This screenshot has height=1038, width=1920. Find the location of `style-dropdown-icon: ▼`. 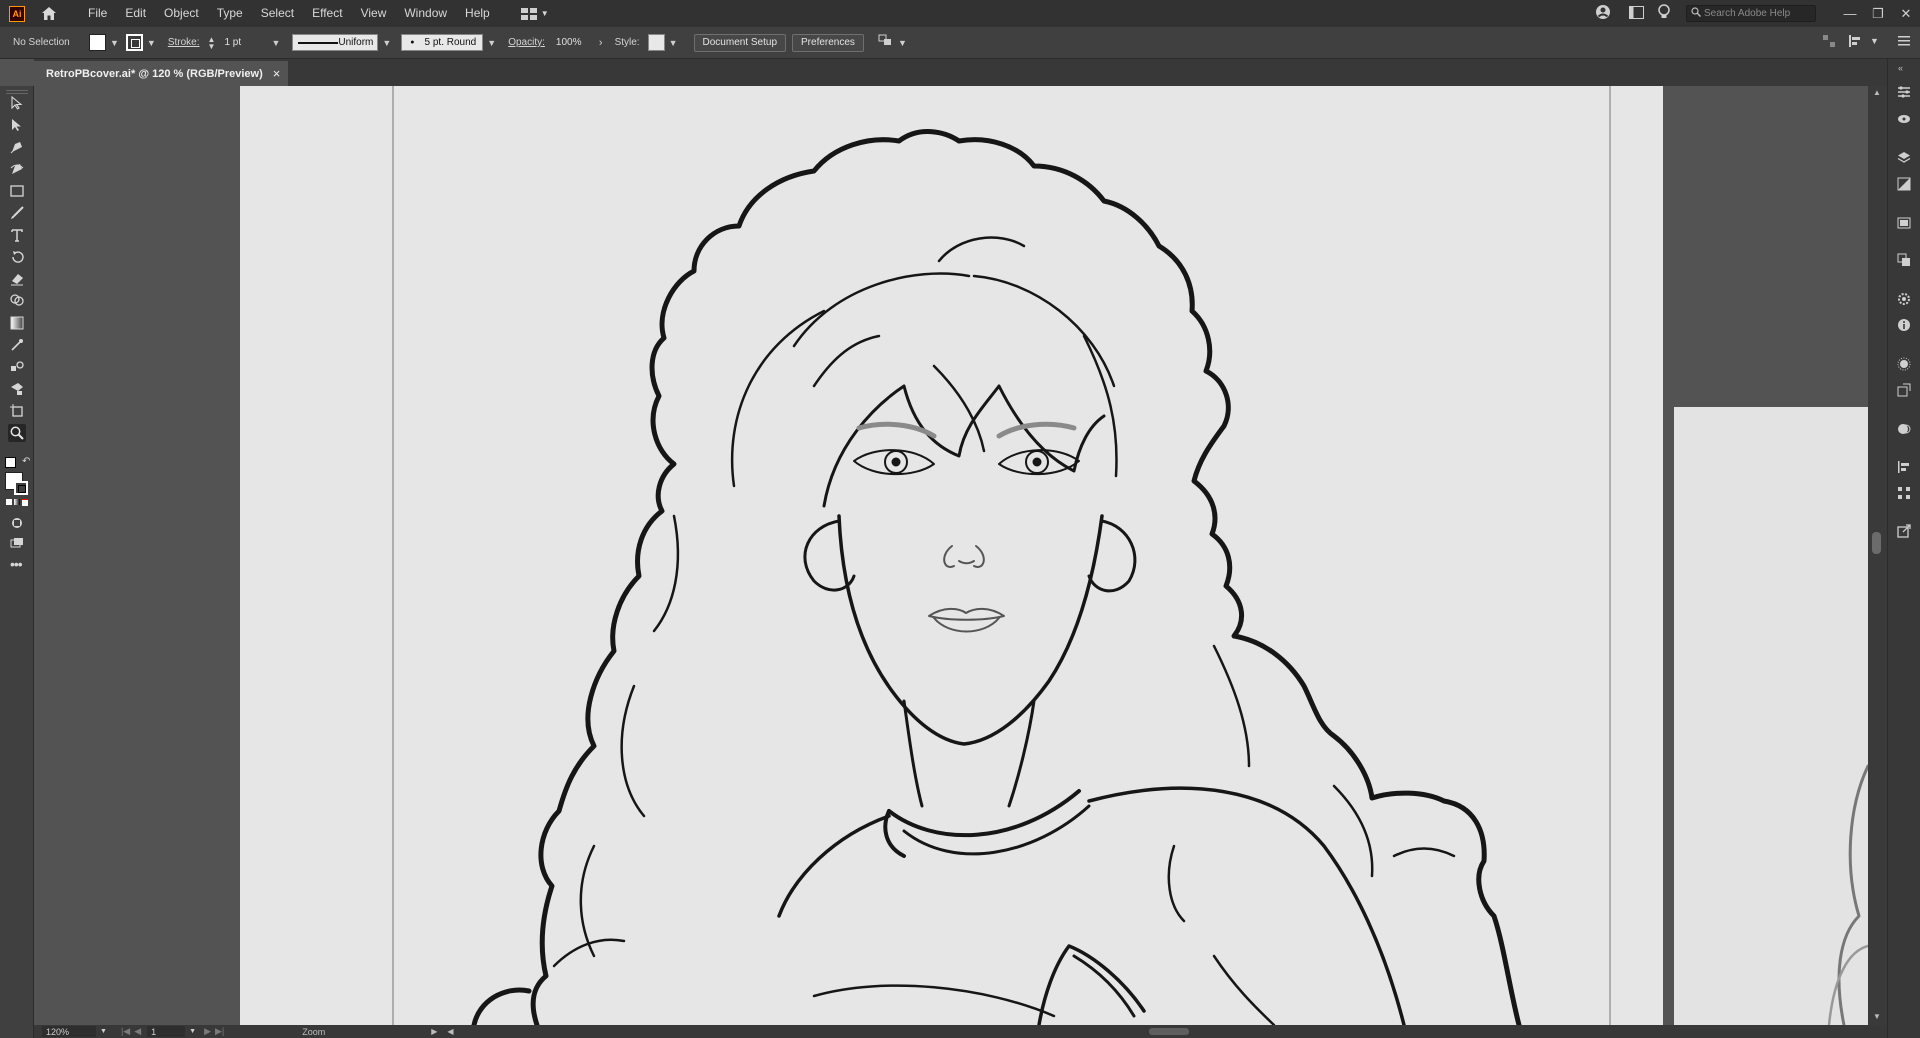

style-dropdown-icon: ▼ is located at coordinates (673, 43).